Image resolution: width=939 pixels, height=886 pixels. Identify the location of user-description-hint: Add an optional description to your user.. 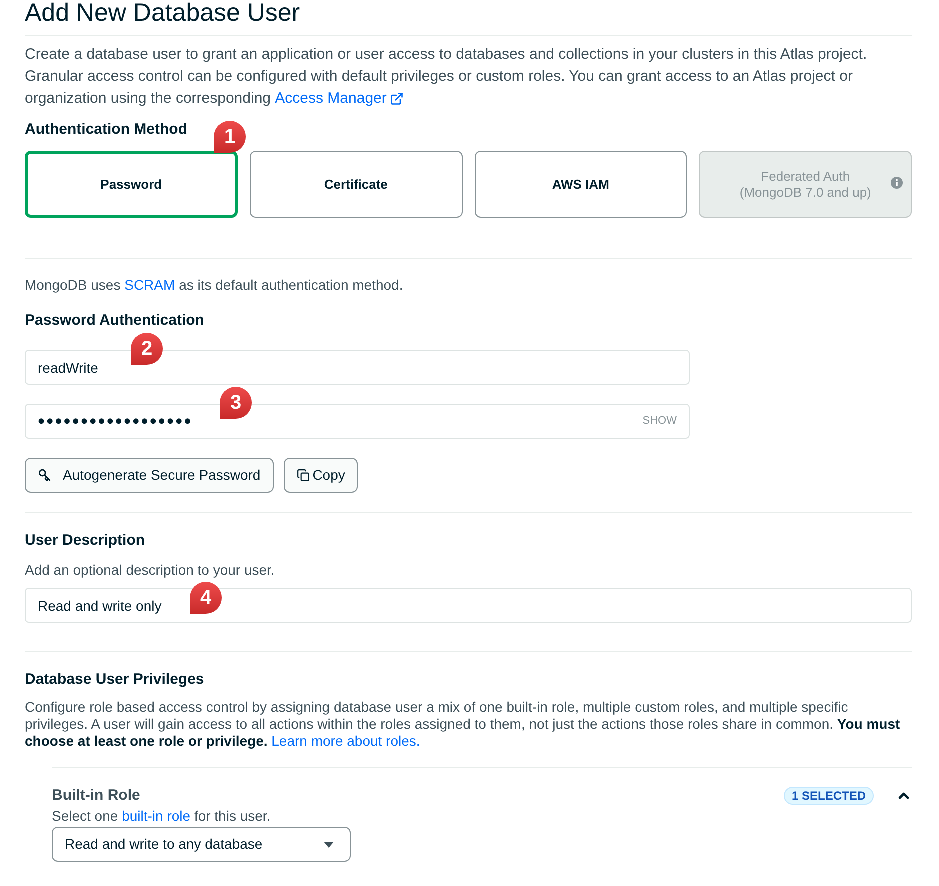
(150, 570).